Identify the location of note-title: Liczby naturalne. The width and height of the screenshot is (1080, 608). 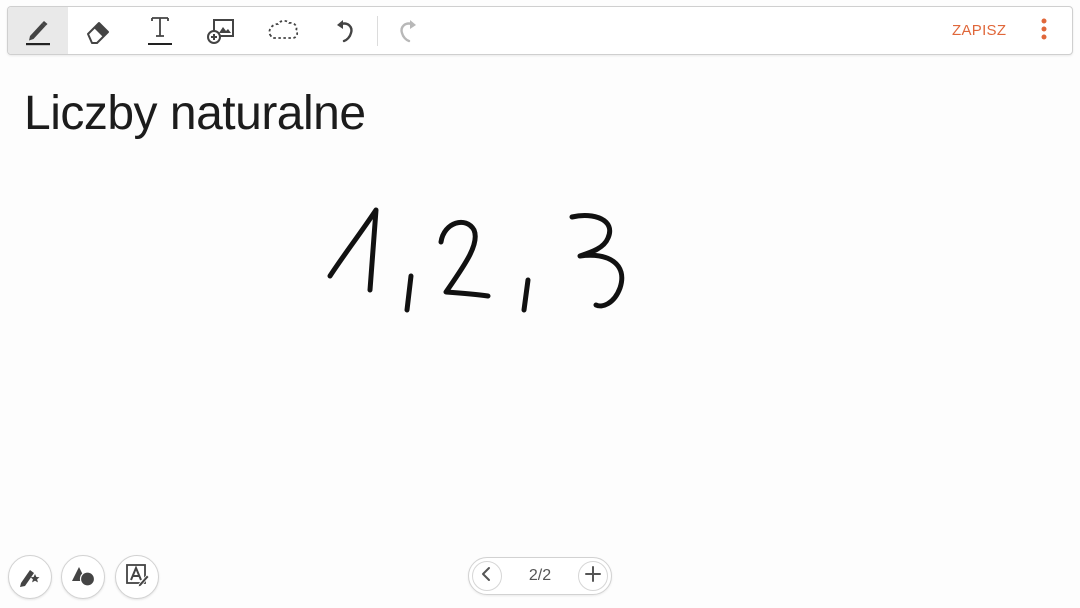
(195, 113).